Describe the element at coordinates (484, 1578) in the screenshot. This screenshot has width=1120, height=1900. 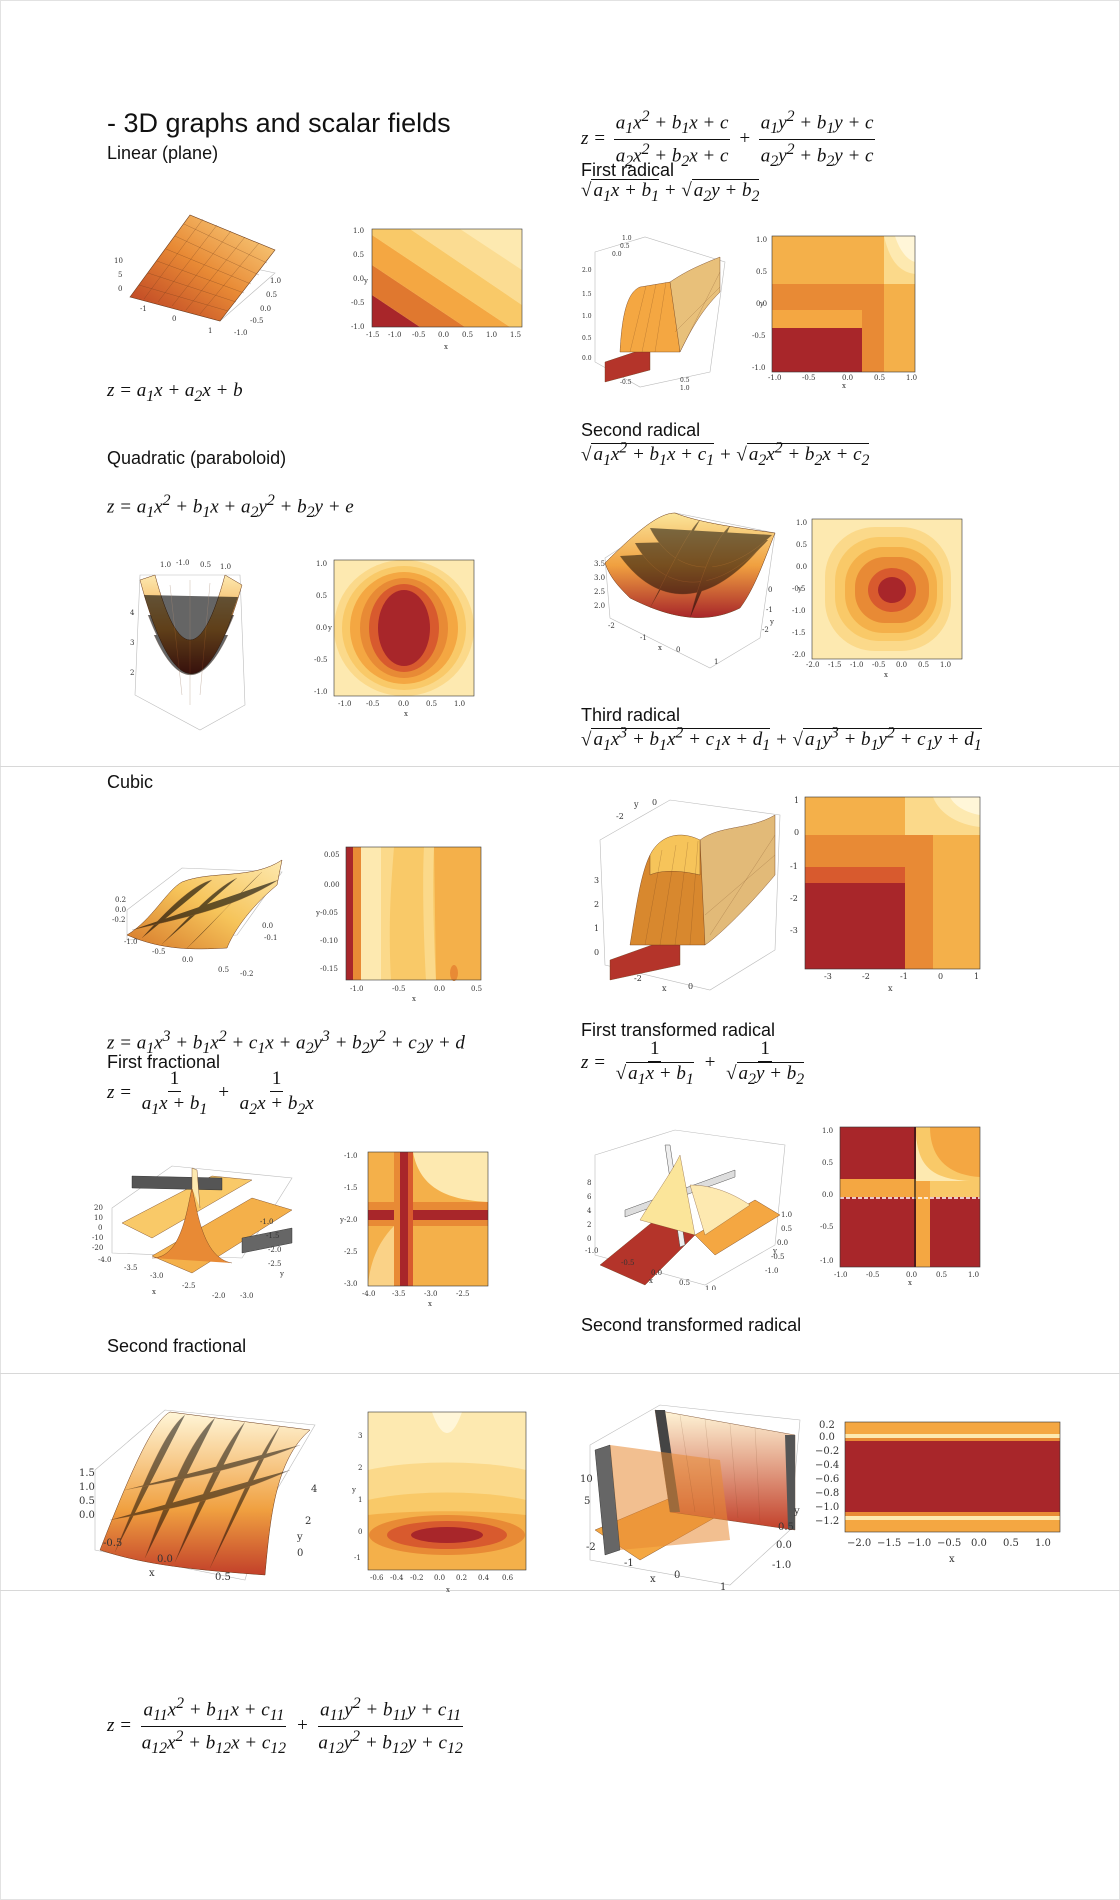
I see `svg-text: 0.4` at that location.